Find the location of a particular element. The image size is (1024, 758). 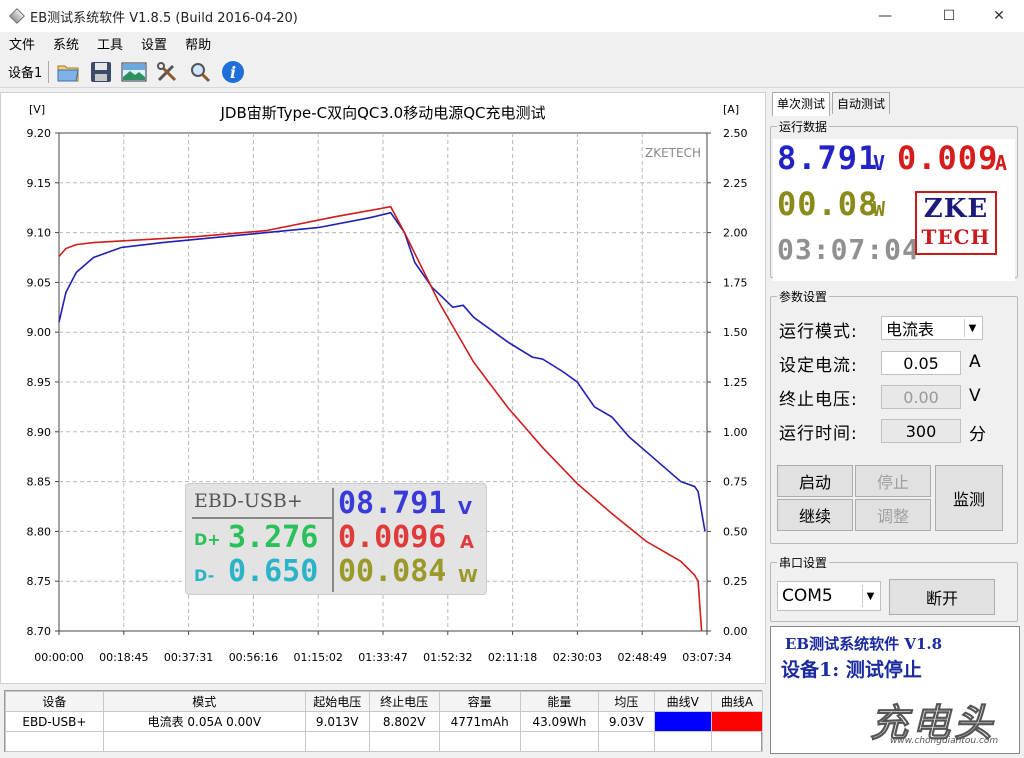

menu-file: 文件 is located at coordinates (22, 43).